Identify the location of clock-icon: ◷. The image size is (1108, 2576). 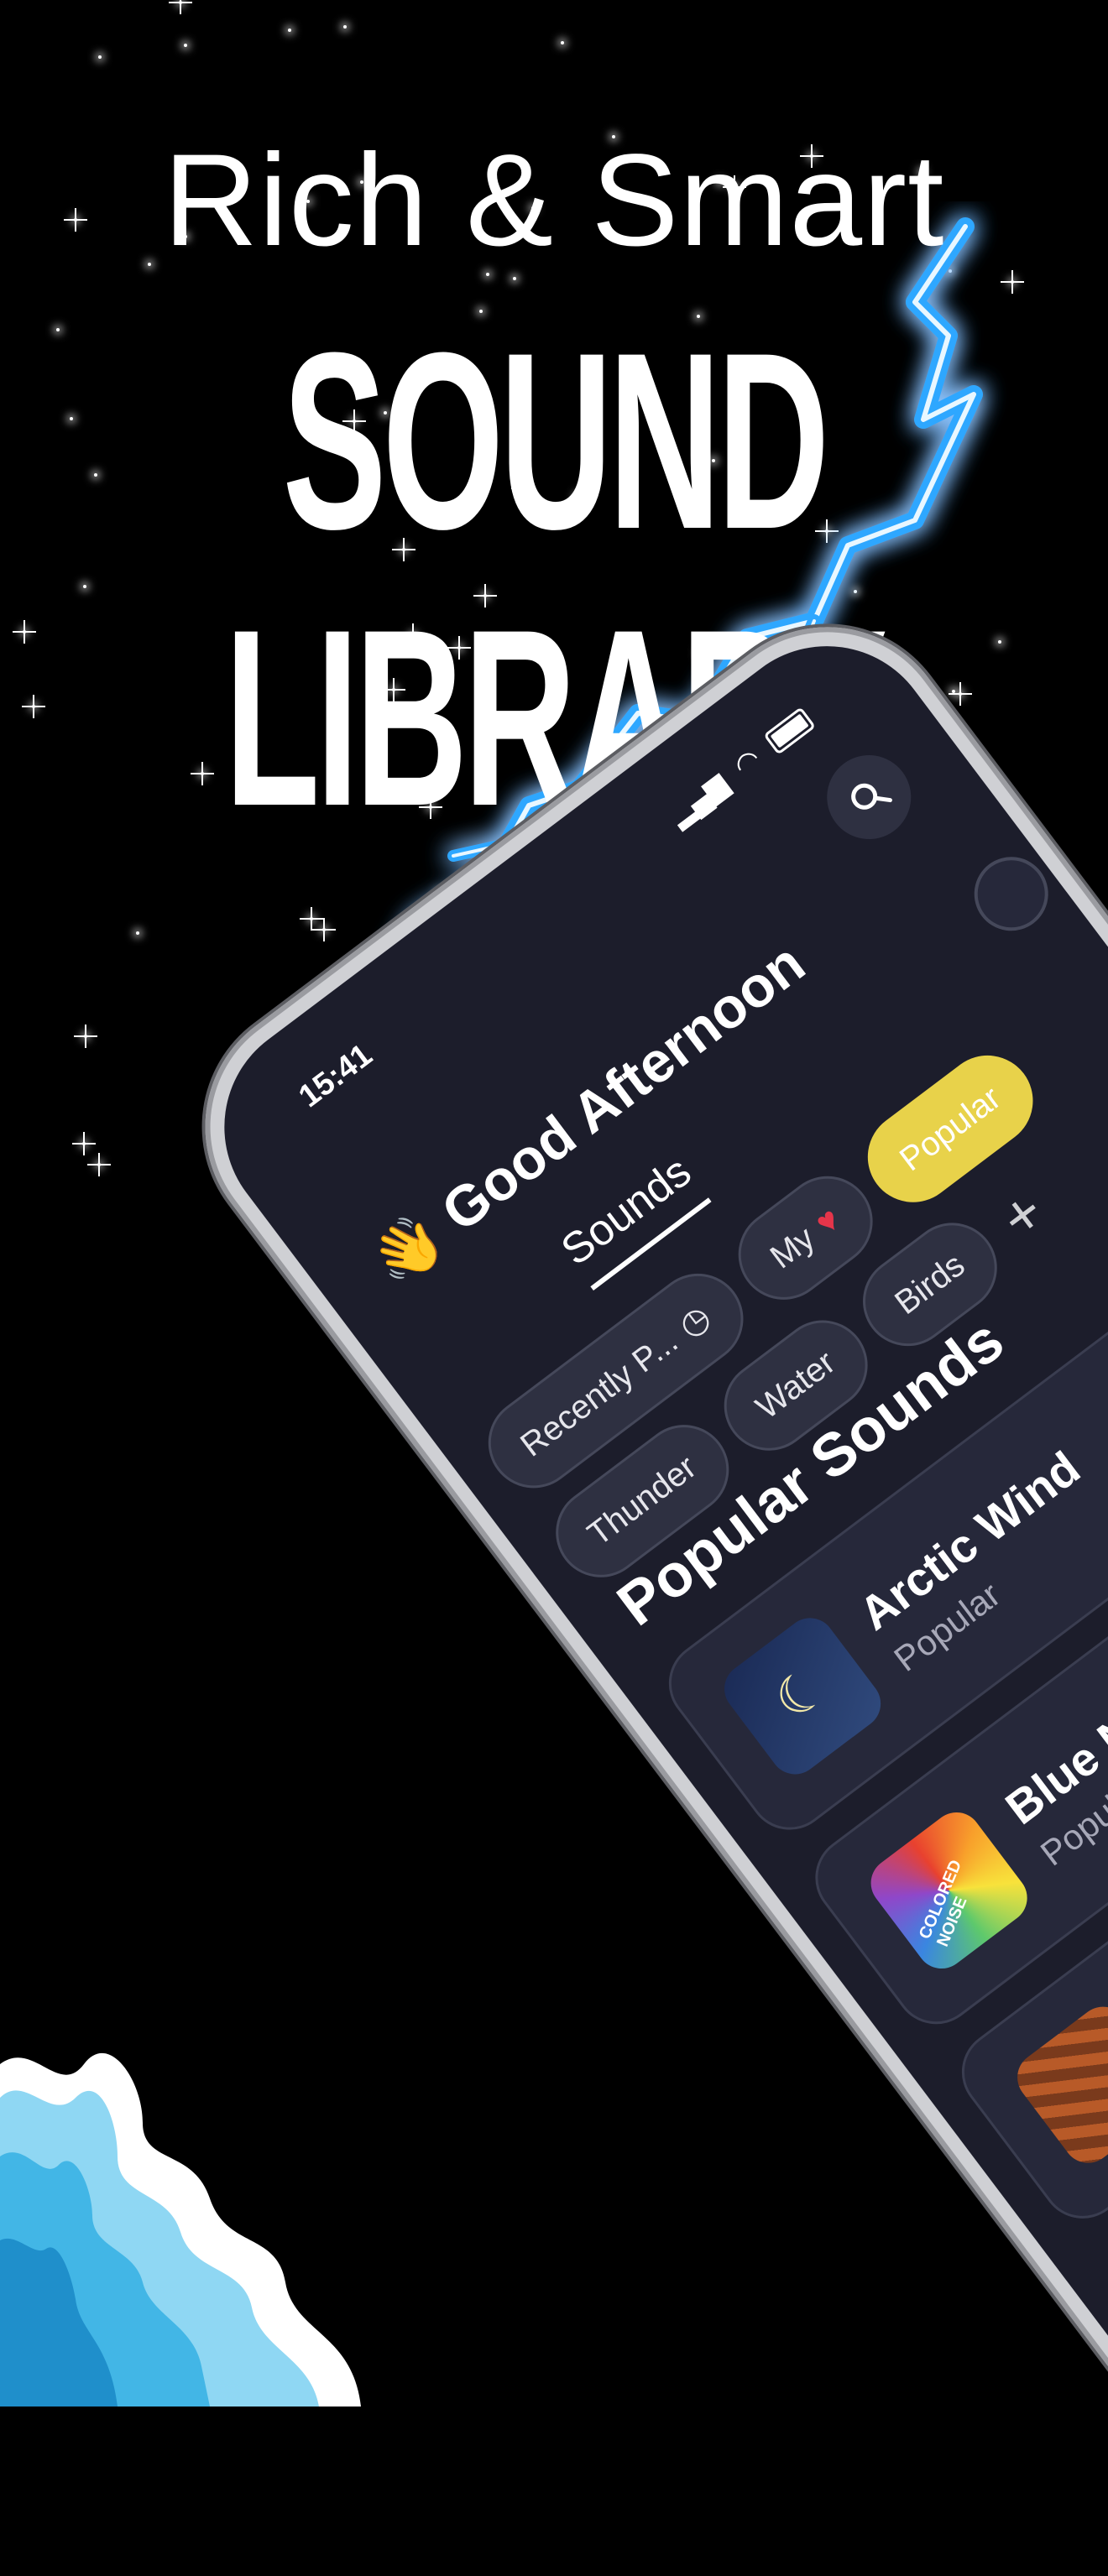
(695, 1321).